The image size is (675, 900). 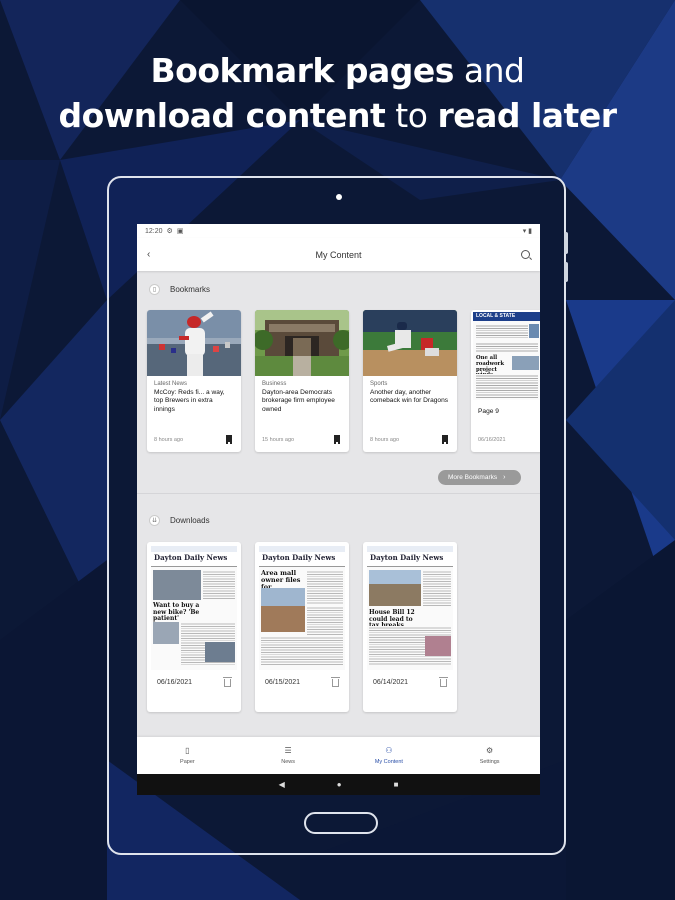 I want to click on back-triangle-icon: ◀, so click(x=282, y=784).